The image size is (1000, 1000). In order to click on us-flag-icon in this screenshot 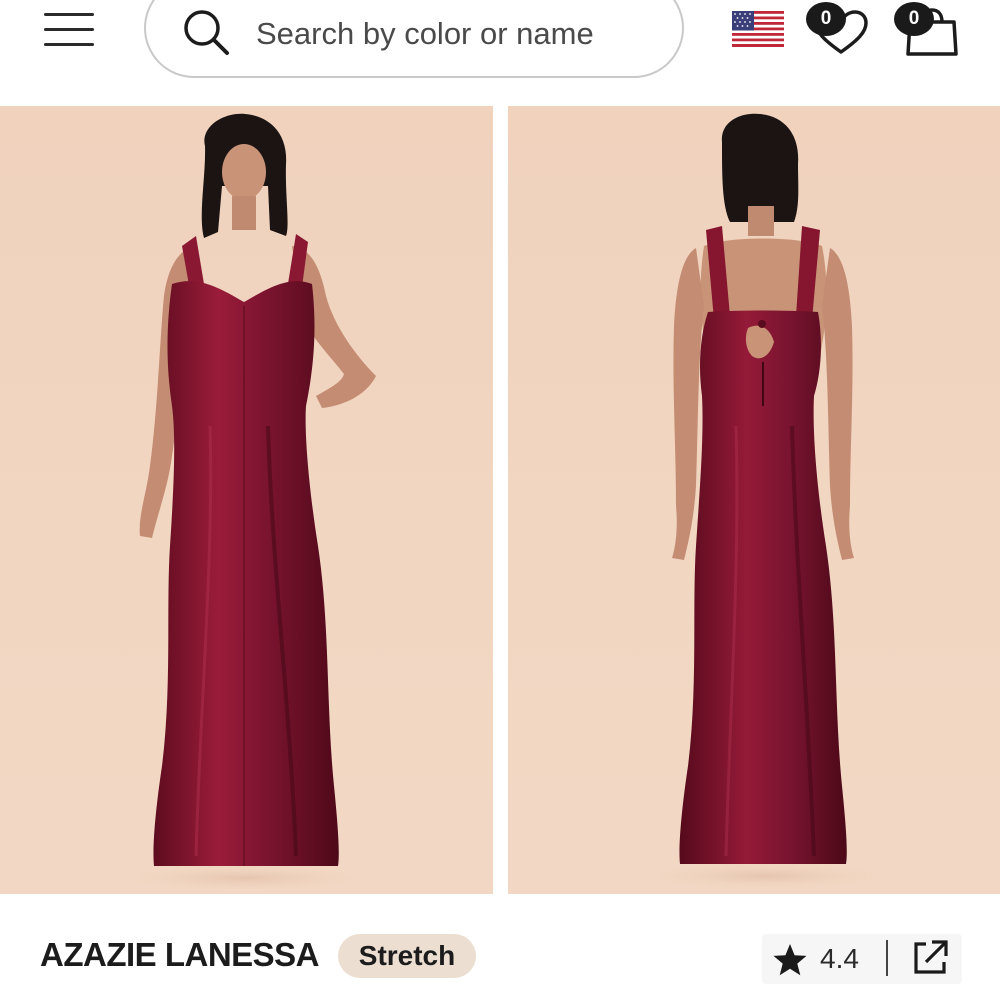, I will do `click(758, 29)`.